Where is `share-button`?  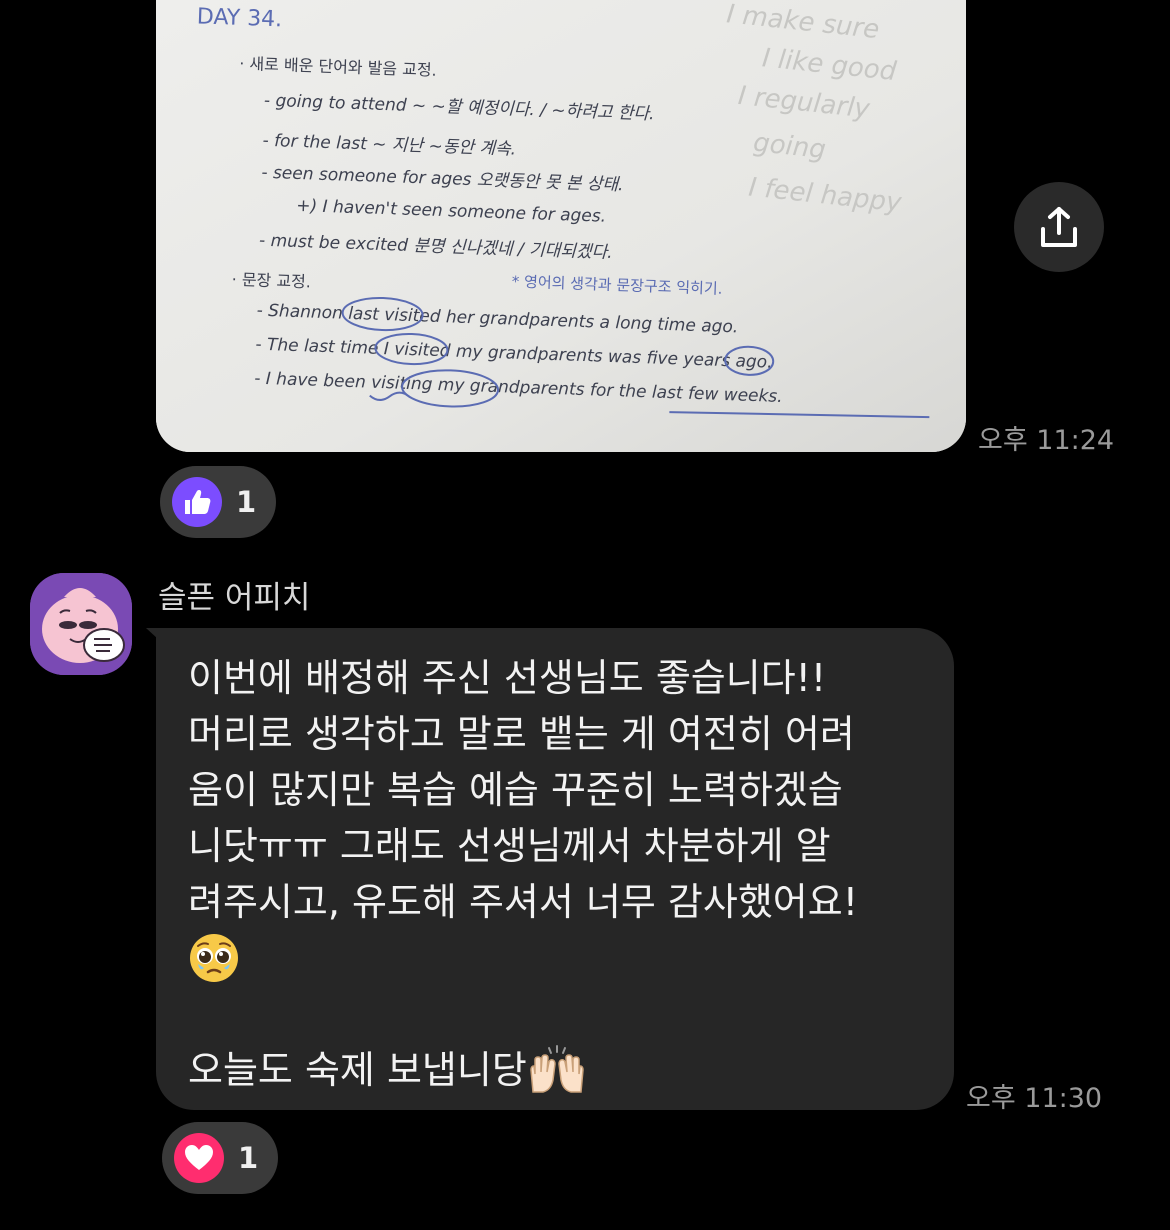 share-button is located at coordinates (1059, 227).